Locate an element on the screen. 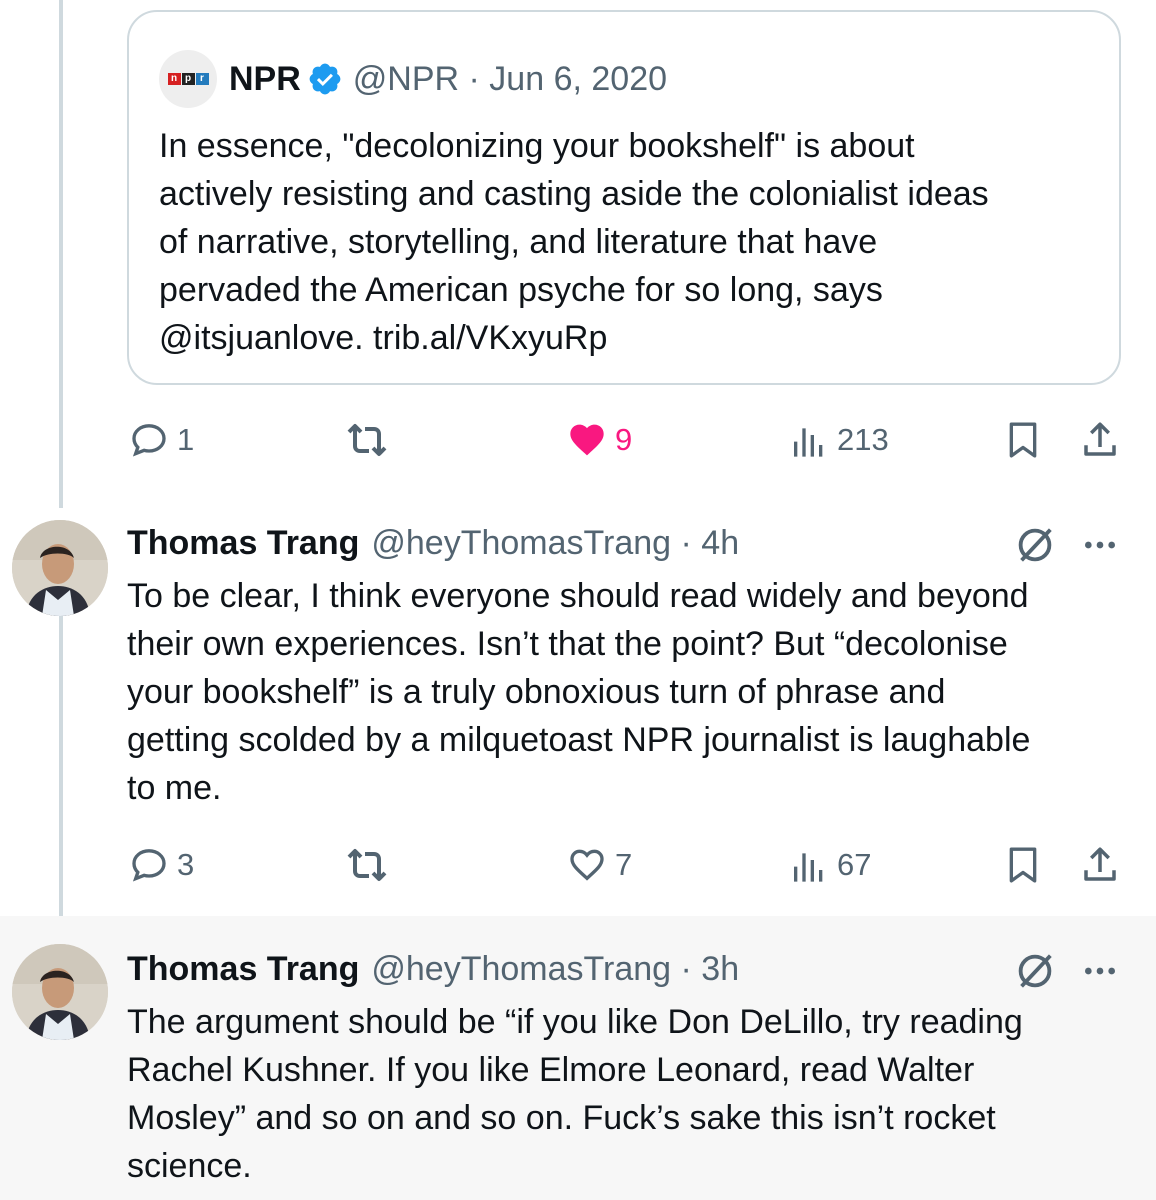  quoted-author-name: NPR is located at coordinates (265, 79).